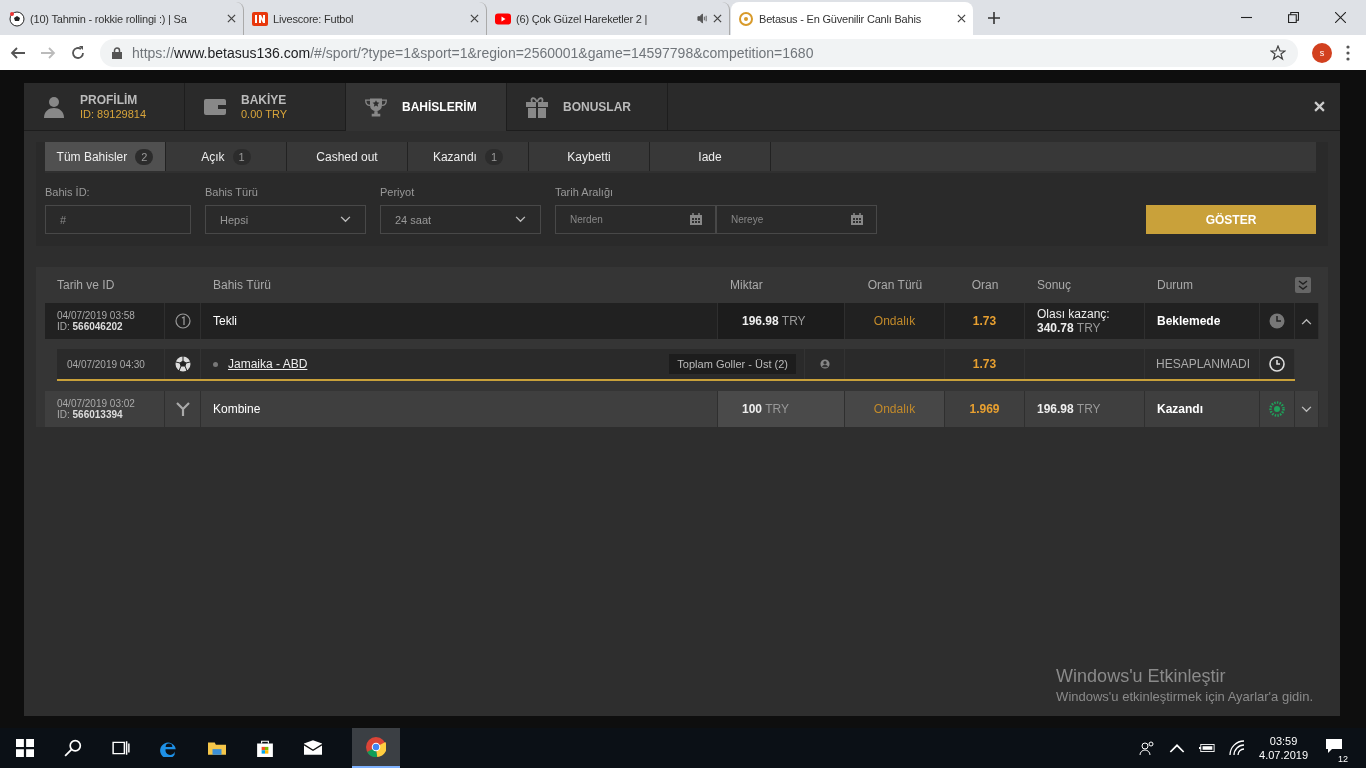 This screenshot has width=1366, height=768. I want to click on field-label: Tarih Aralığı, so click(585, 192).